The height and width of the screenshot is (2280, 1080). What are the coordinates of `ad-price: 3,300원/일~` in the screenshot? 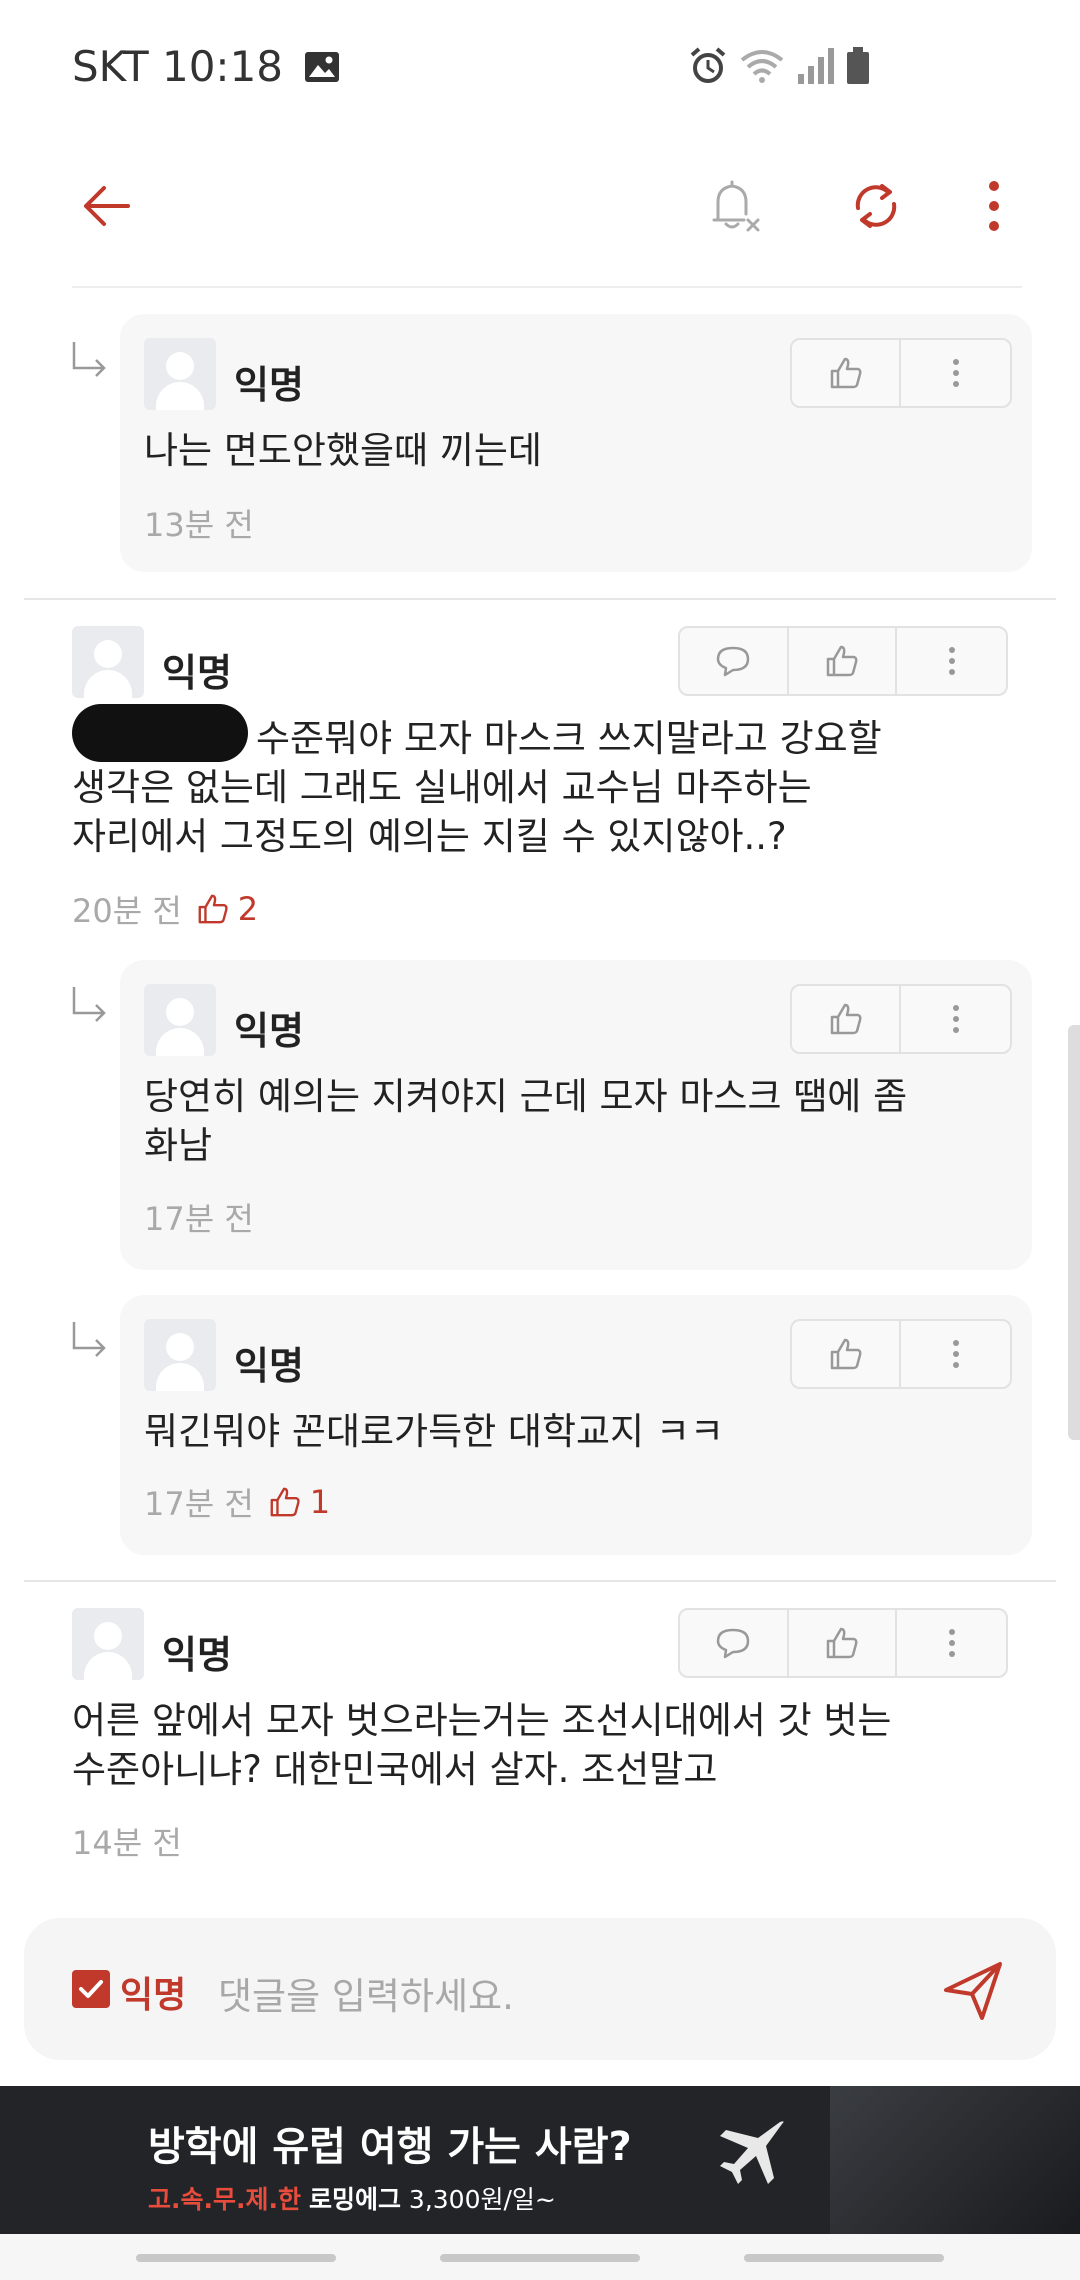 It's located at (482, 2199).